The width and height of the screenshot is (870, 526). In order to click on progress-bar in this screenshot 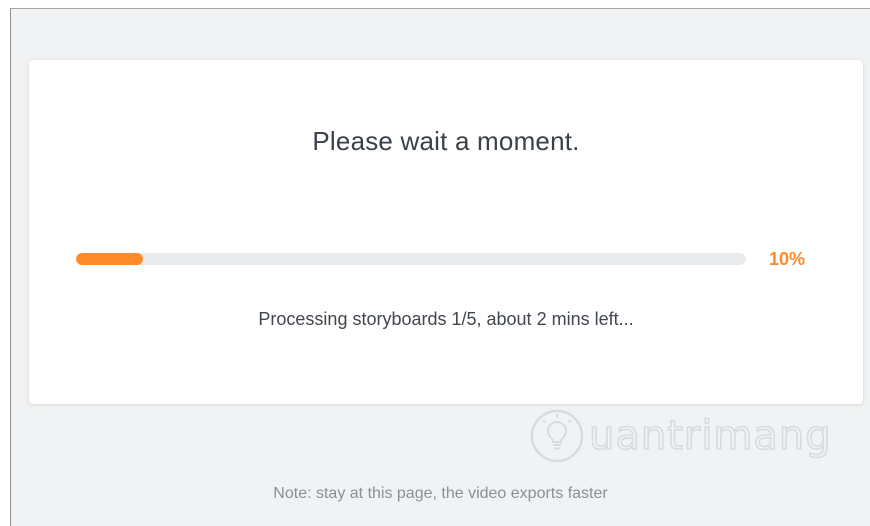, I will do `click(411, 259)`.